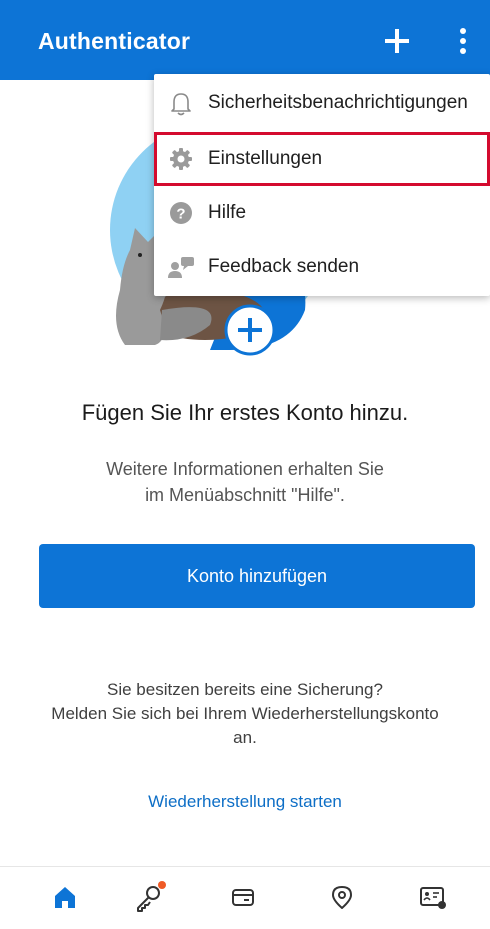  I want to click on menu-item-label: Einstellungen, so click(265, 158).